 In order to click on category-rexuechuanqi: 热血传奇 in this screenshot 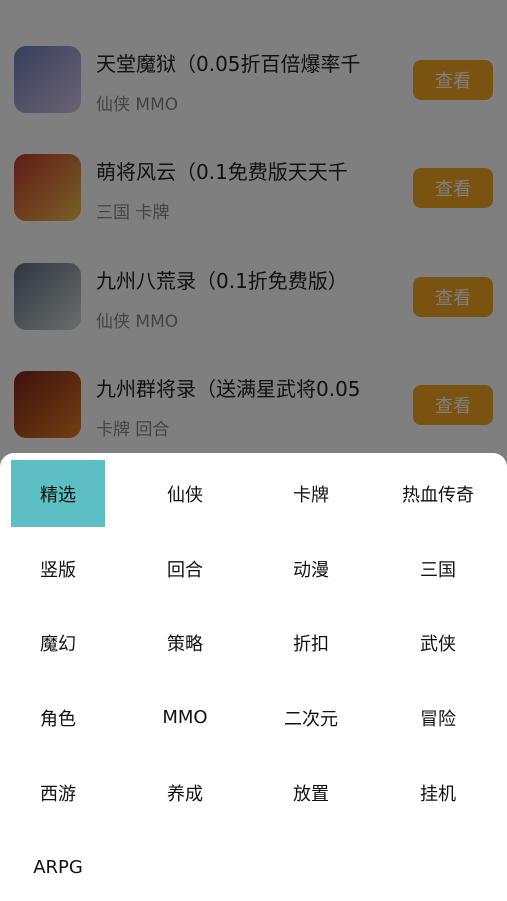, I will do `click(438, 493)`.